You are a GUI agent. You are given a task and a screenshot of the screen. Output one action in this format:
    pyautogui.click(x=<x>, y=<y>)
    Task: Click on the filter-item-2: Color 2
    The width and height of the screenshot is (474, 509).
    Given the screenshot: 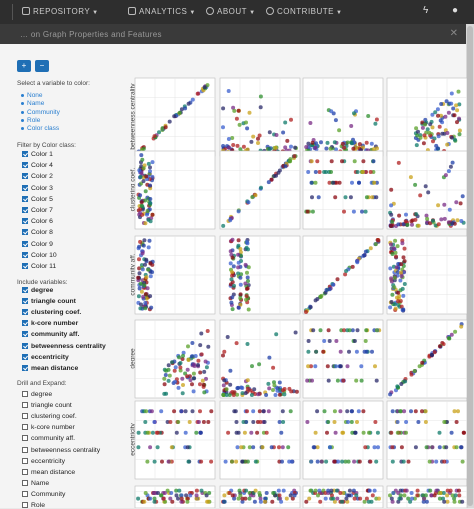 What is the action you would take?
    pyautogui.click(x=37, y=176)
    